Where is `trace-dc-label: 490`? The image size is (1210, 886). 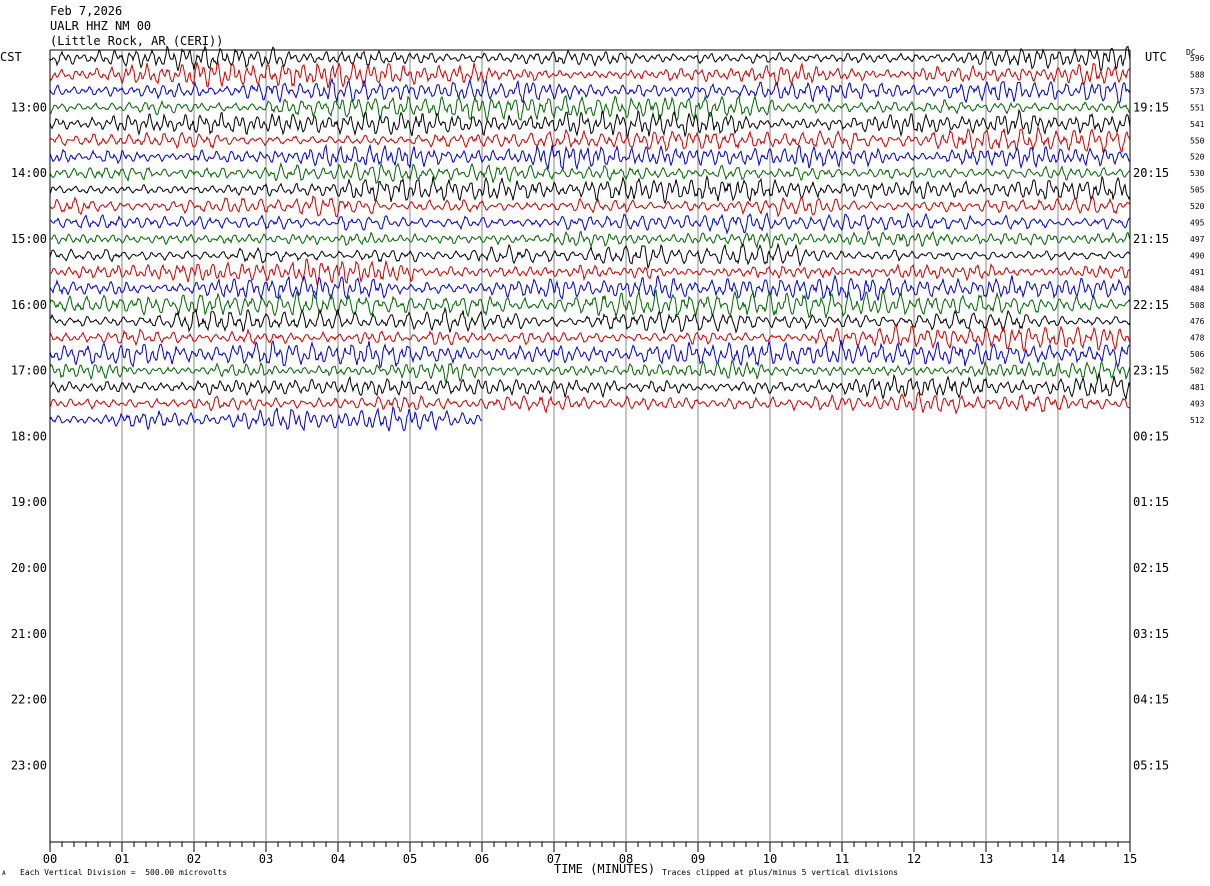 trace-dc-label: 490 is located at coordinates (1197, 255).